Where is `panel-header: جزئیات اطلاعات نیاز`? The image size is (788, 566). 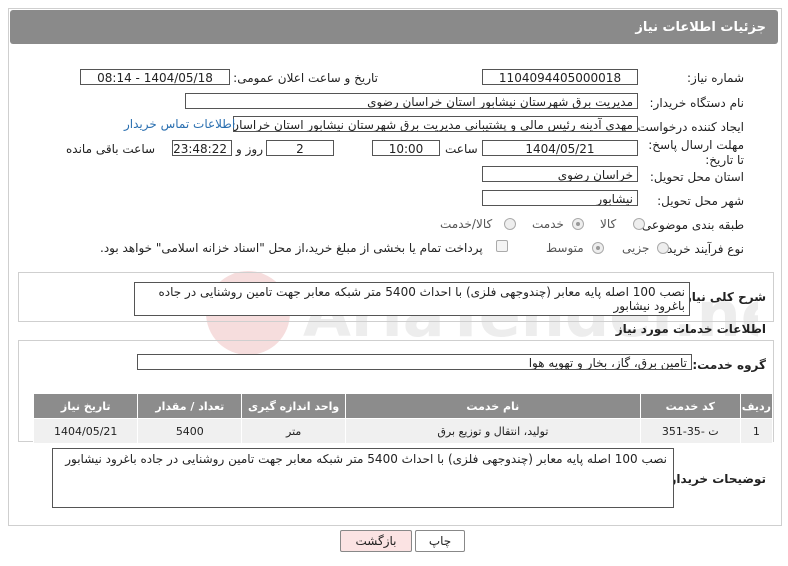 panel-header: جزئیات اطلاعات نیاز is located at coordinates (394, 27).